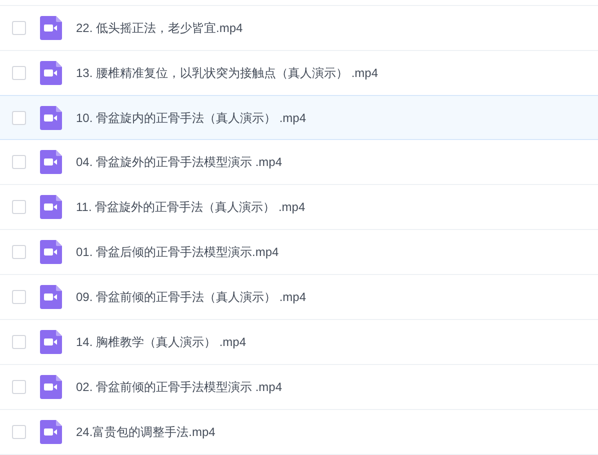  I want to click on file-name: 11. 骨盆旋外的正骨手法（真人演示） .mp4, so click(191, 207).